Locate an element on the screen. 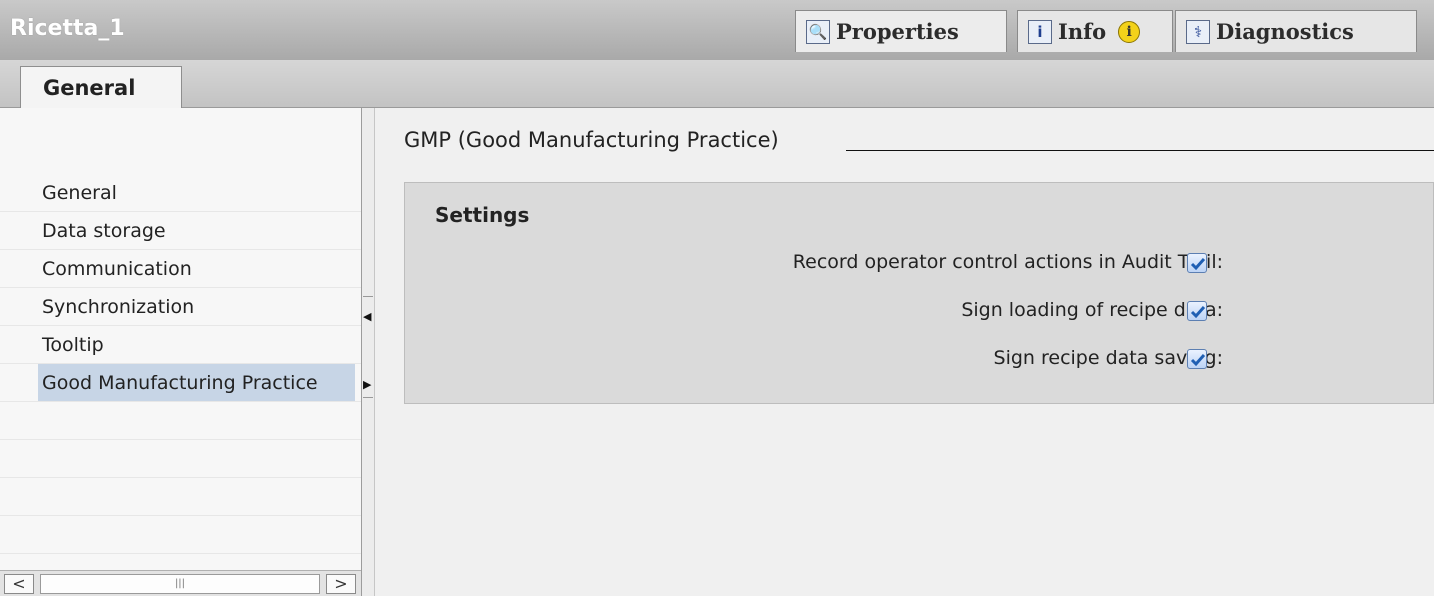  tab-info: i Info i is located at coordinates (1095, 31).